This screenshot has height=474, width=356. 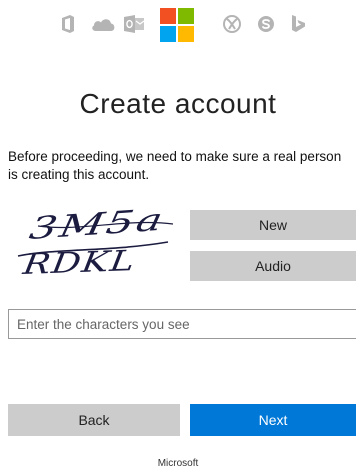 What do you see at coordinates (186, 16) in the screenshot?
I see `logo-square-green` at bounding box center [186, 16].